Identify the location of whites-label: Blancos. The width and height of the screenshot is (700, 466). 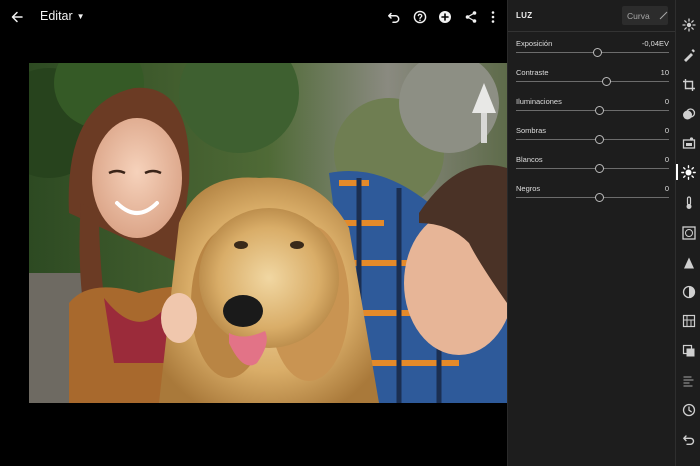
(529, 159).